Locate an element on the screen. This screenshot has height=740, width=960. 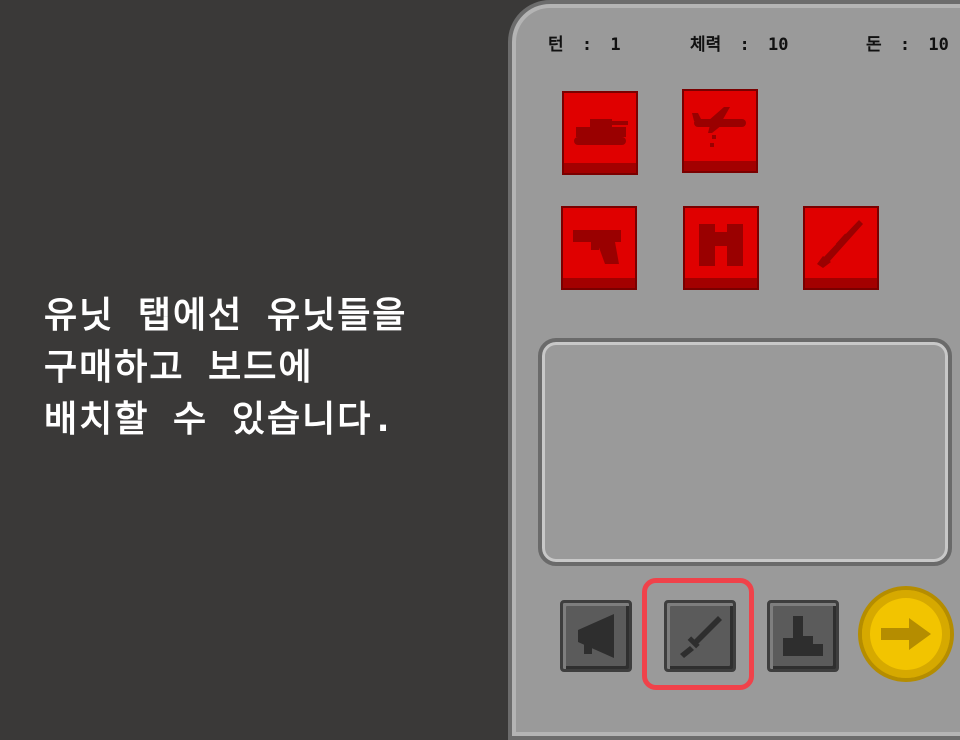
unit-card-pistol is located at coordinates (599, 248).